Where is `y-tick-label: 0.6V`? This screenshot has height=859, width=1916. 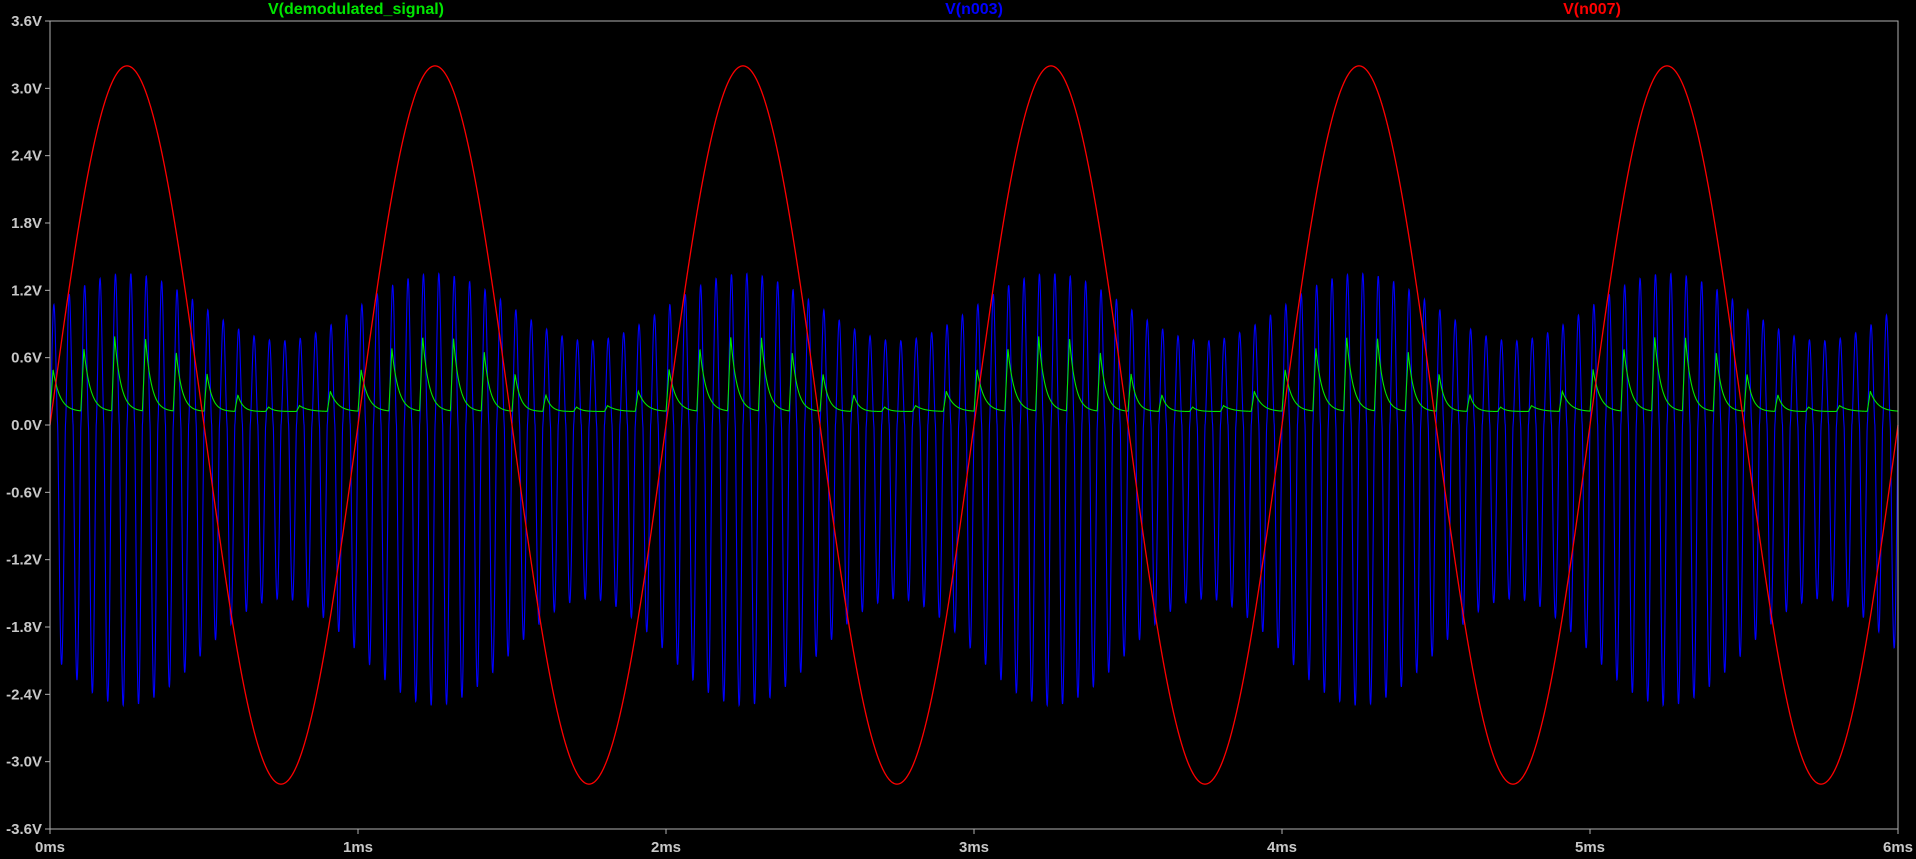
y-tick-label: 0.6V is located at coordinates (26, 358).